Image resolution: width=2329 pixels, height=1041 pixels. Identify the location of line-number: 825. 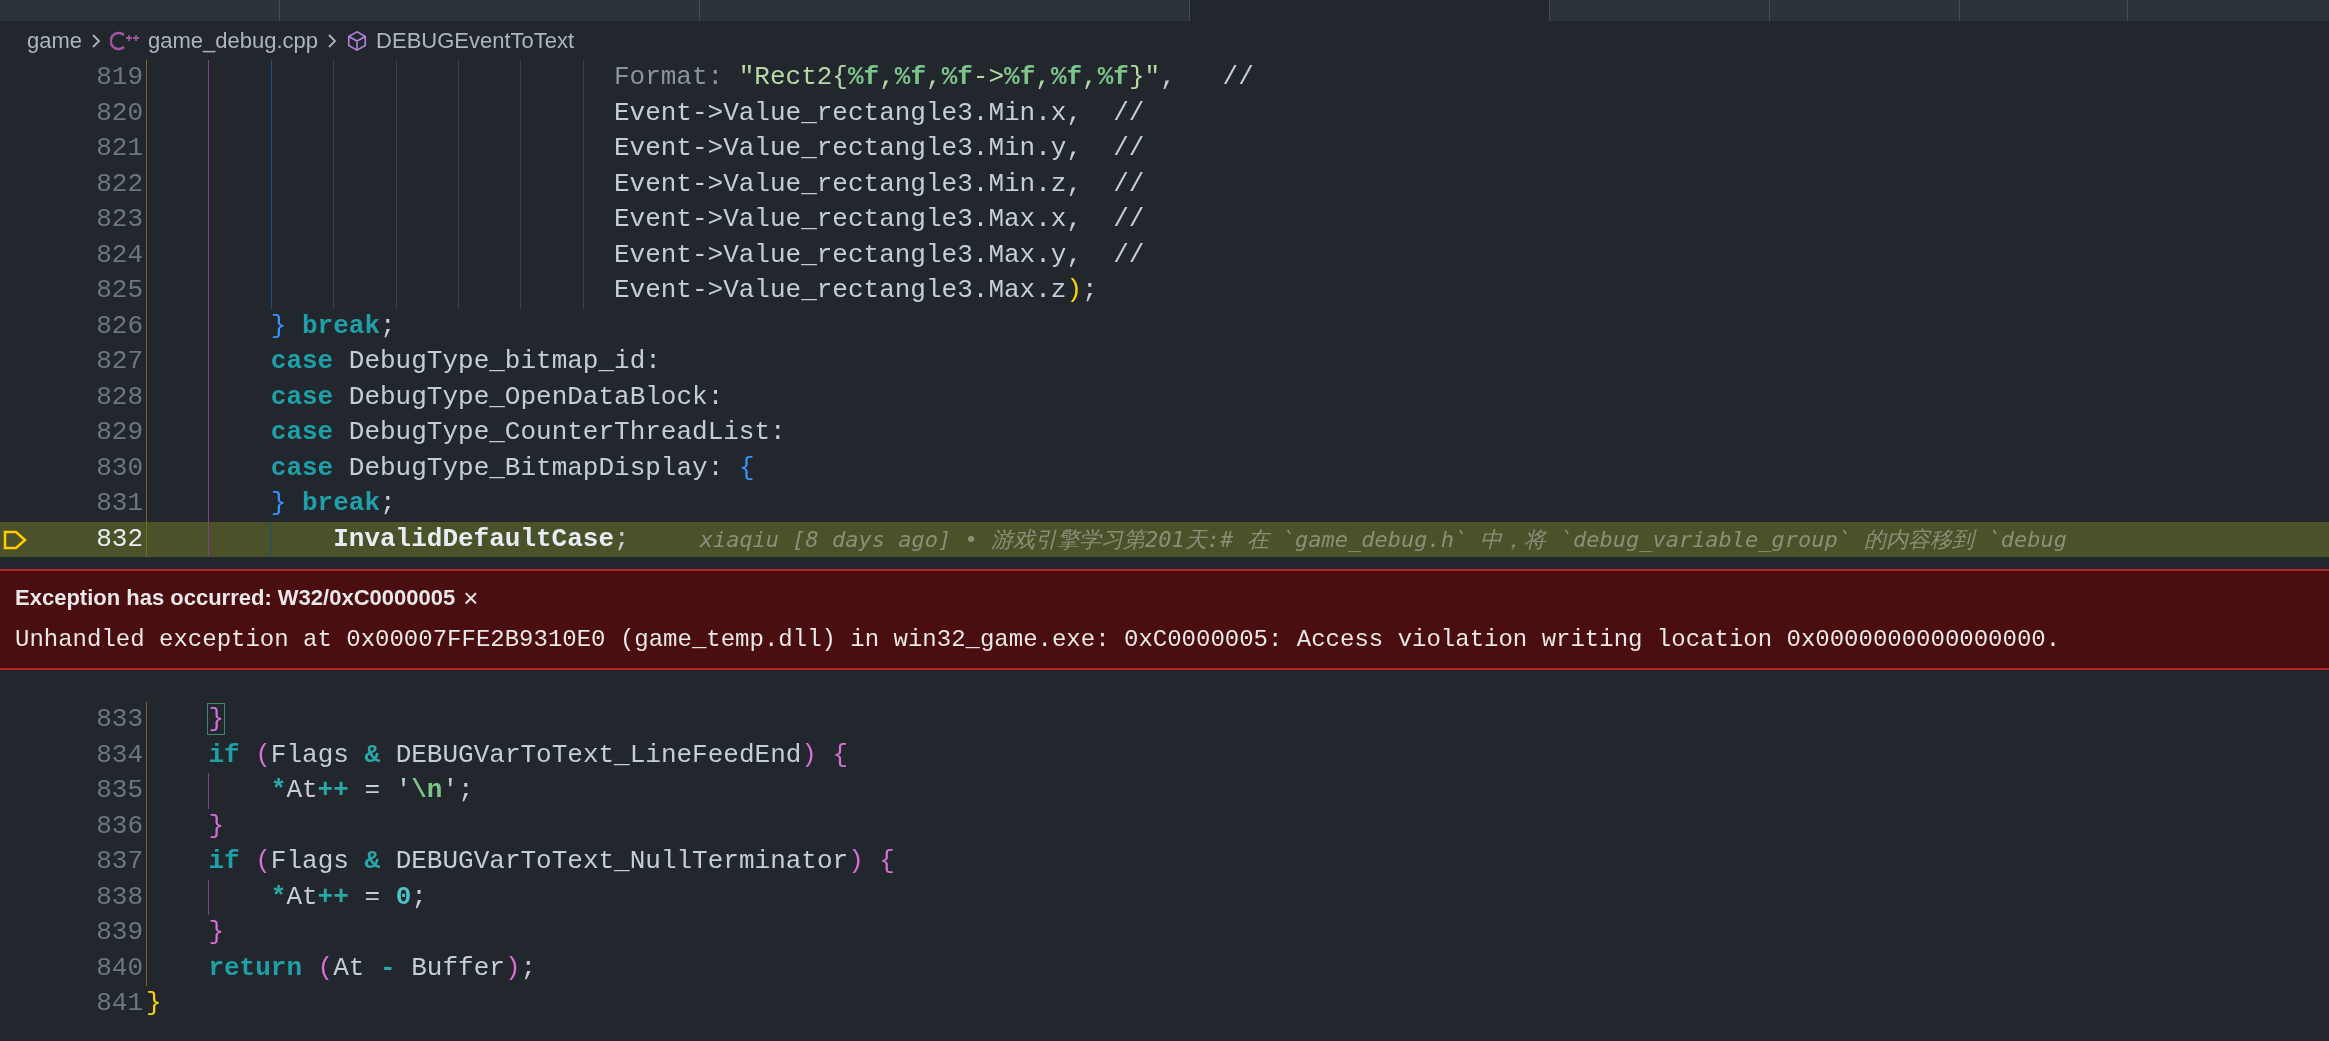
(119, 291).